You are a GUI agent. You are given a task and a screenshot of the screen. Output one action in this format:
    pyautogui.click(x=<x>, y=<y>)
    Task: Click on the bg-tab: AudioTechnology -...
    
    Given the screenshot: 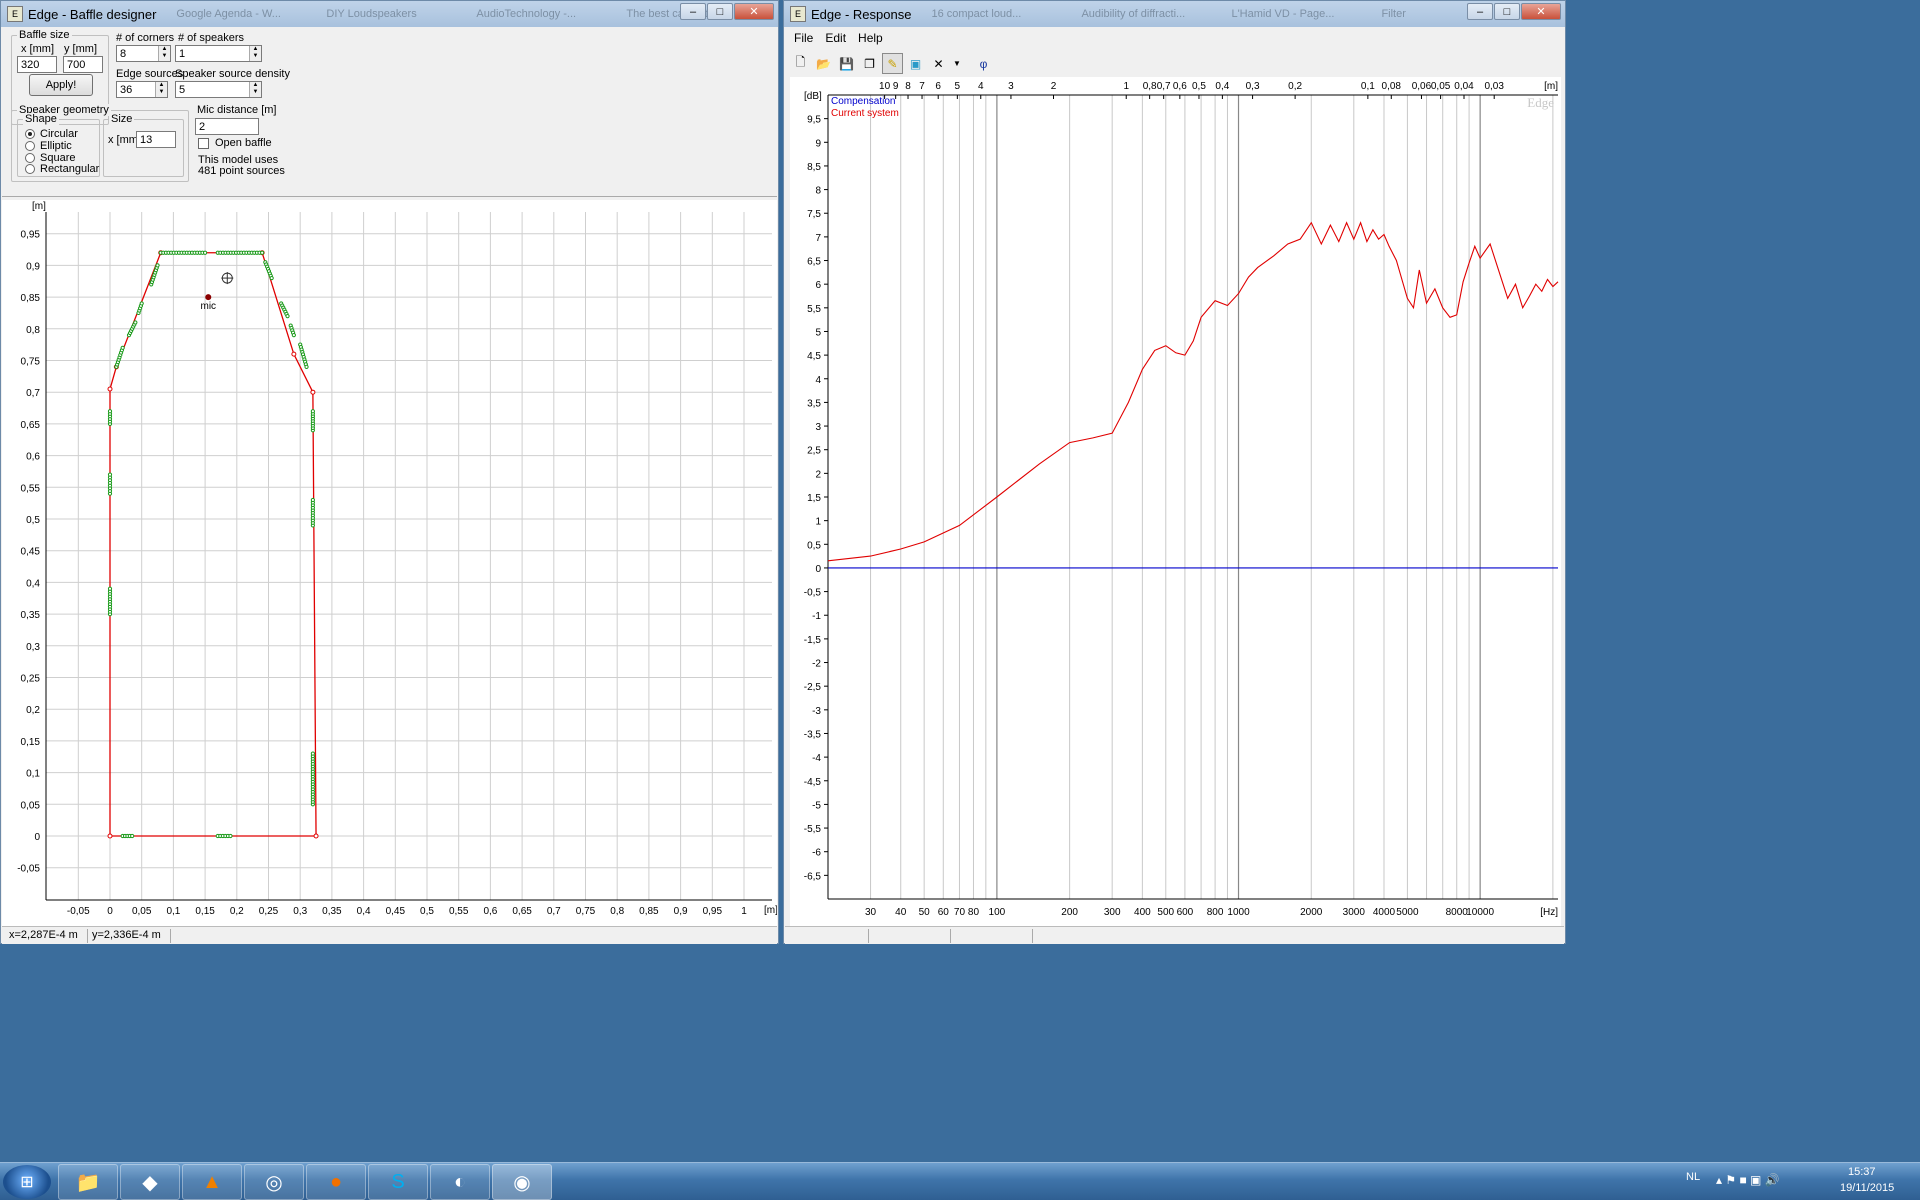 What is the action you would take?
    pyautogui.click(x=526, y=14)
    